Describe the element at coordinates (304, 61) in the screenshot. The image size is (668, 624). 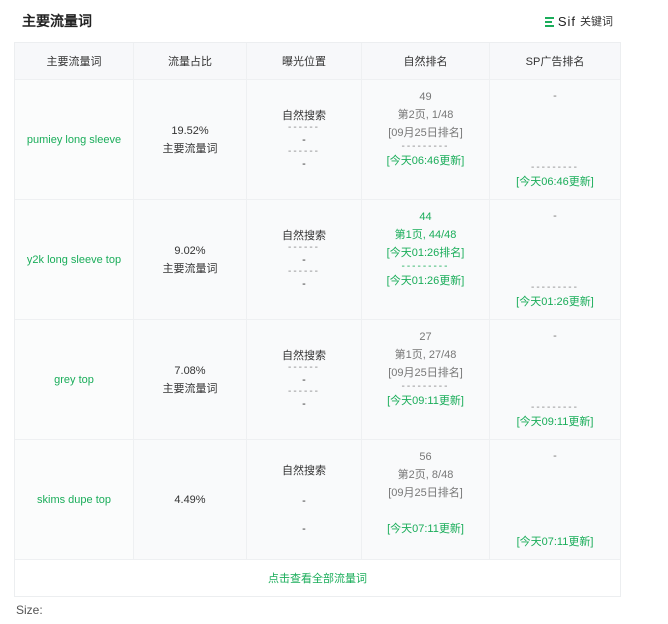
I see `column-header-exposure: 曝光位置` at that location.